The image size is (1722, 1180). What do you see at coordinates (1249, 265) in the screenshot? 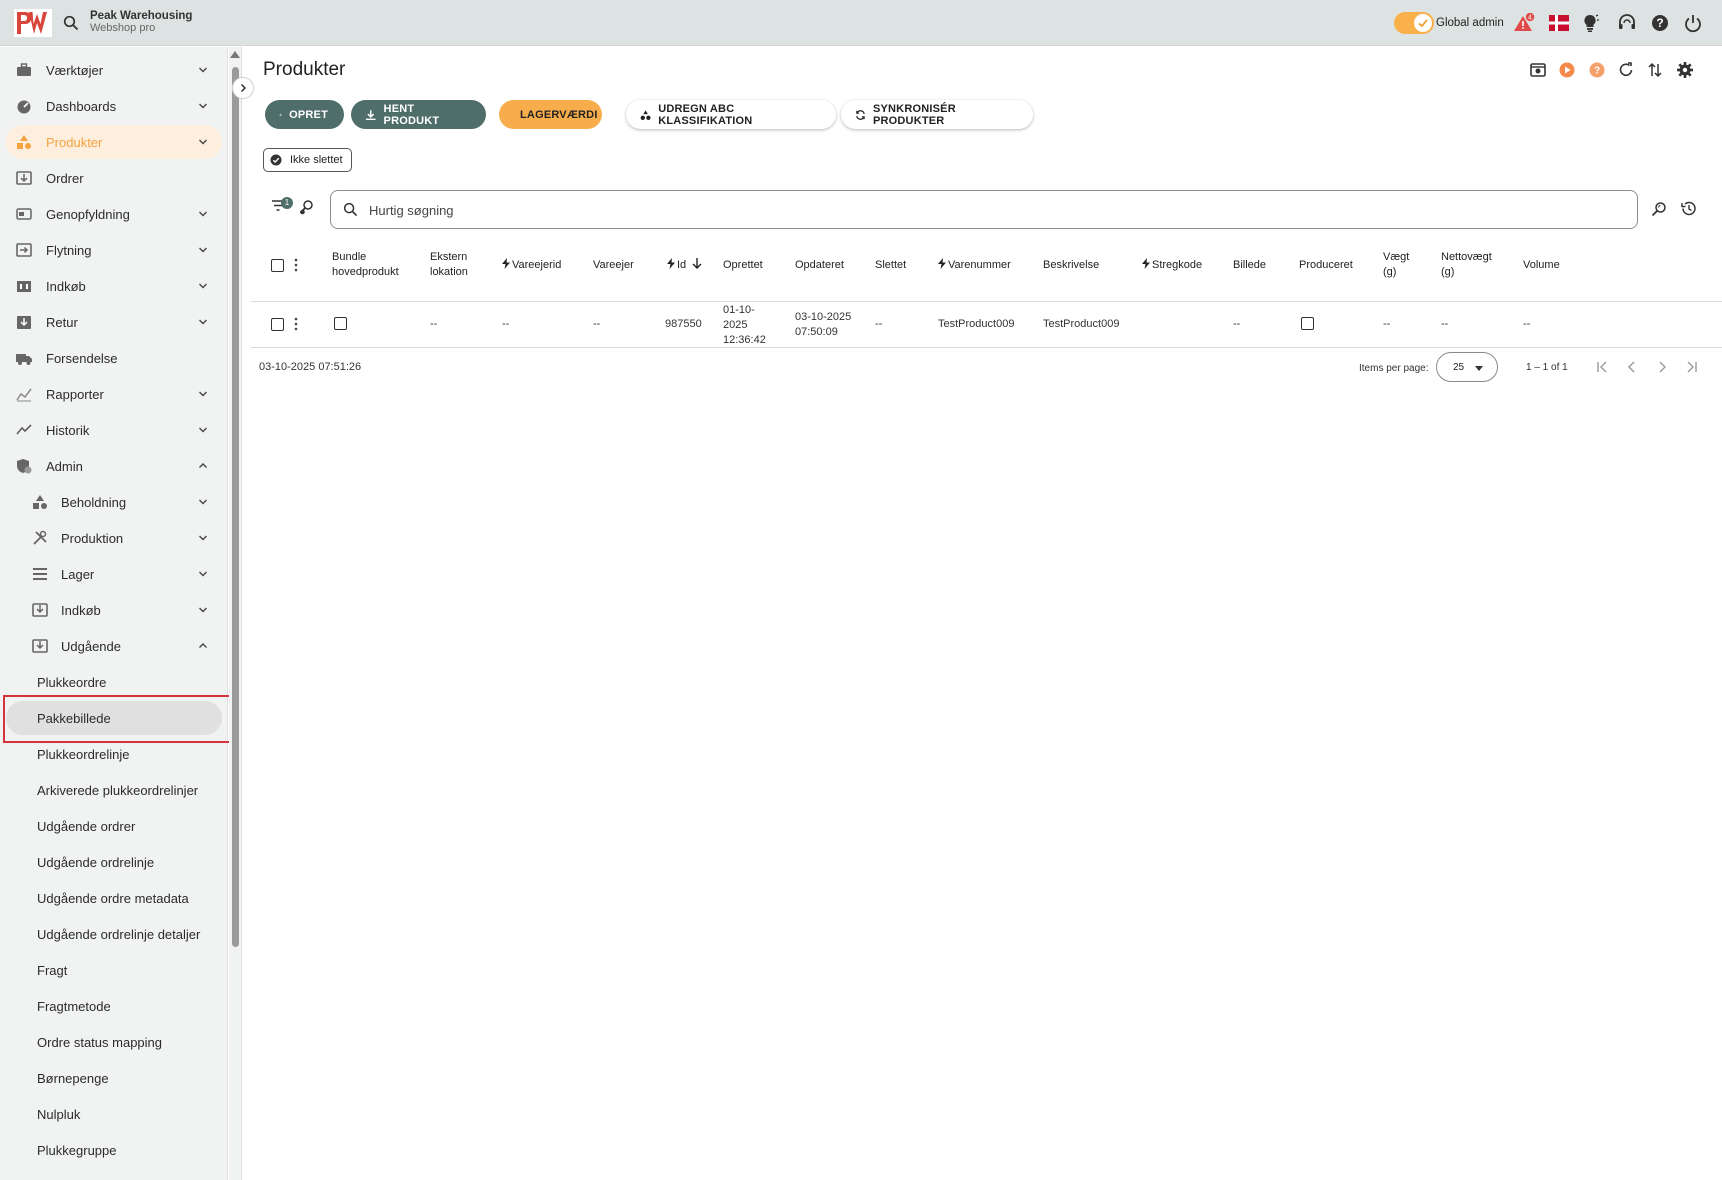
I see `col-image: Billede` at bounding box center [1249, 265].